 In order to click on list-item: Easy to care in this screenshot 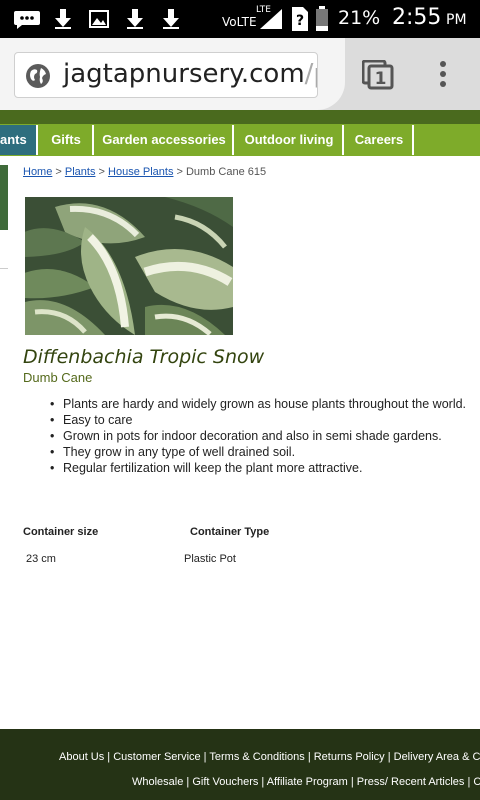, I will do `click(260, 420)`.